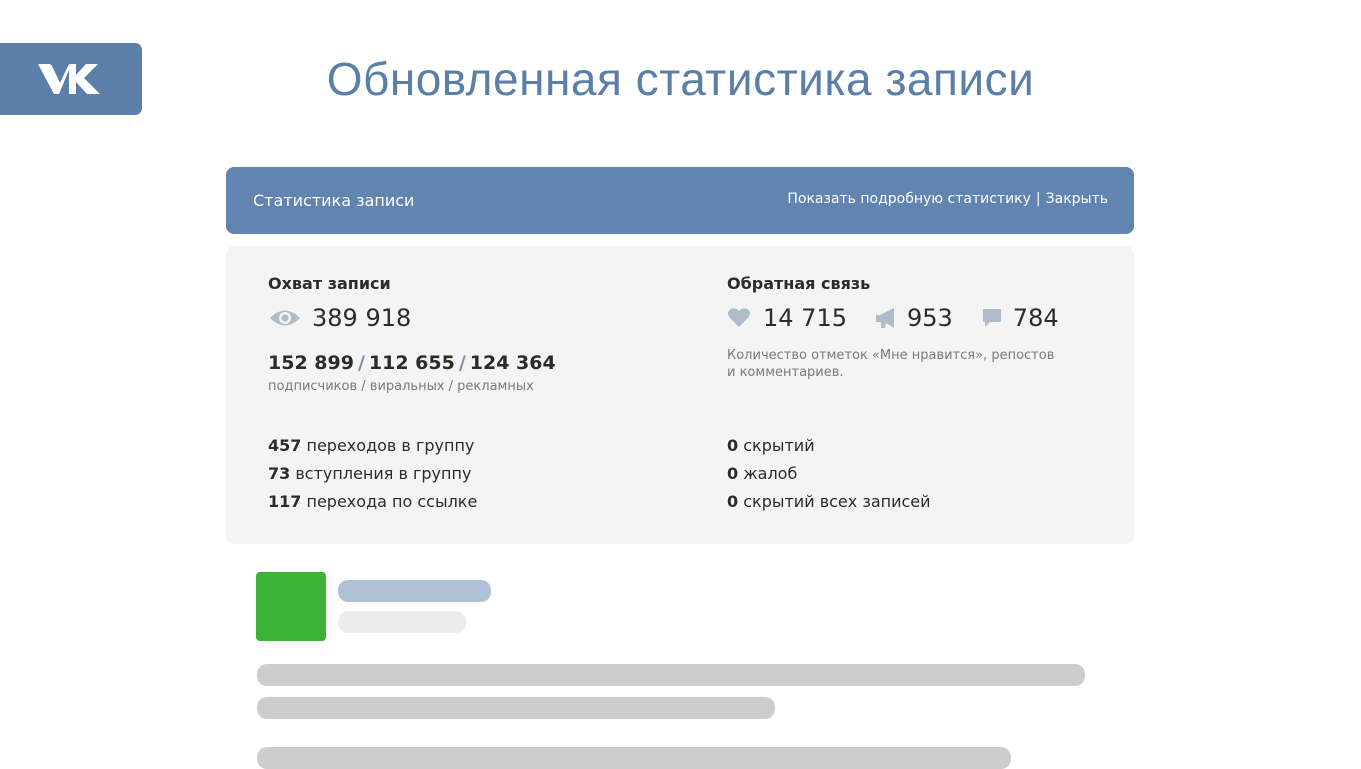 The width and height of the screenshot is (1361, 769). Describe the element at coordinates (362, 318) in the screenshot. I see `reach-total: 389 918` at that location.